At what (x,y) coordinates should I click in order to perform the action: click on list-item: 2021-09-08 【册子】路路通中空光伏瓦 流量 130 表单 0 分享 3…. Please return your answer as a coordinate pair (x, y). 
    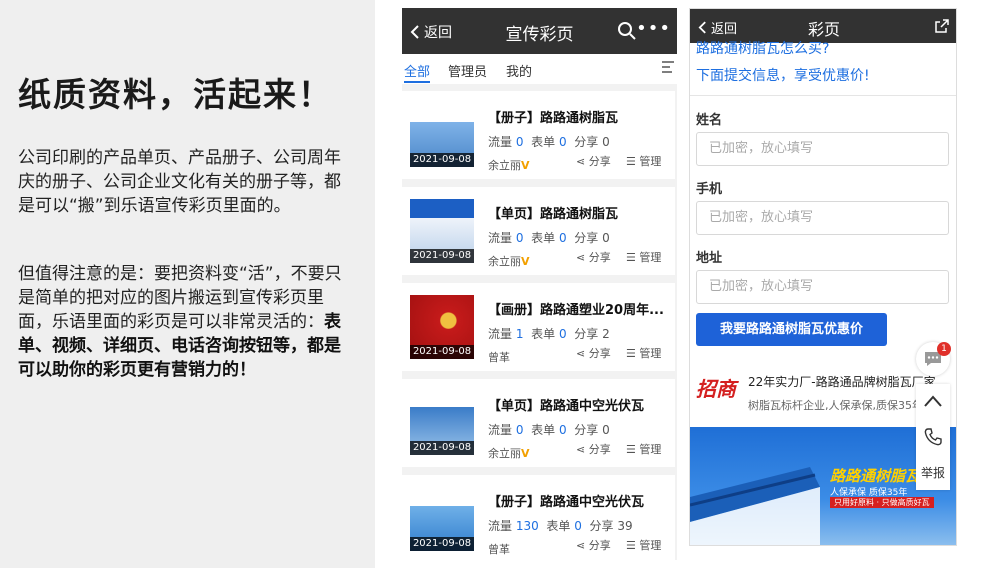
    Looking at the image, I should click on (538, 517).